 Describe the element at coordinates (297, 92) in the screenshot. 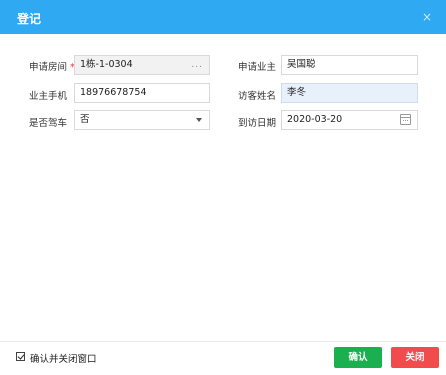

I see `visitor-name-value: 李冬` at that location.